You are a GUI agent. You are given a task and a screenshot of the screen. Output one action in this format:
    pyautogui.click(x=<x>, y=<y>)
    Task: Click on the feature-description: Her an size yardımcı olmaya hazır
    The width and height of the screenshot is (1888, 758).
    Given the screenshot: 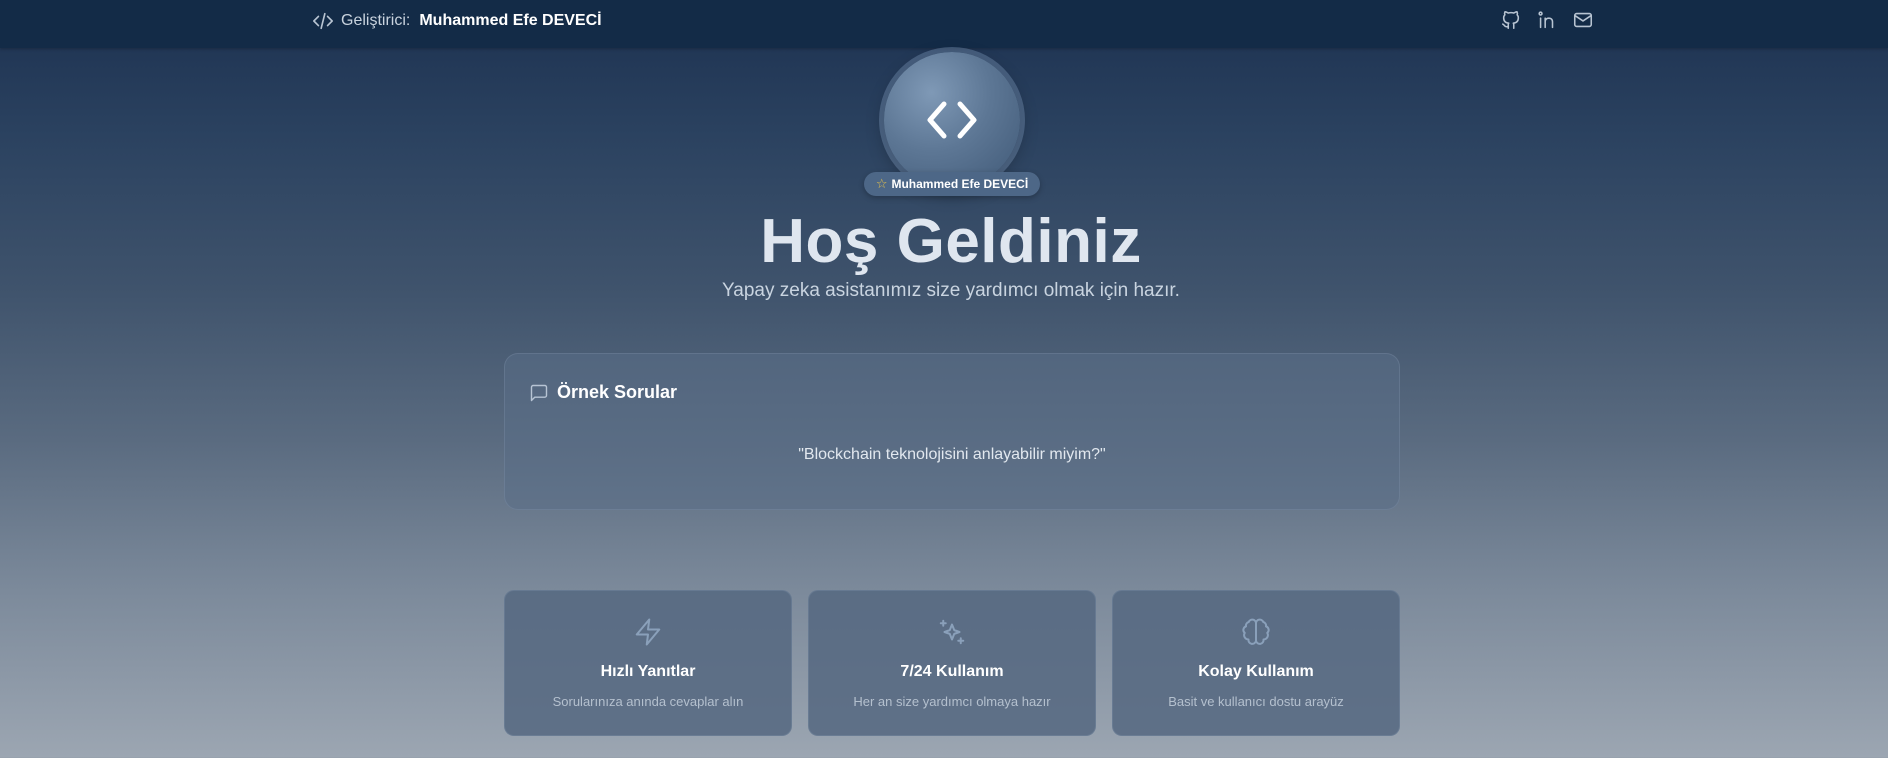 What is the action you would take?
    pyautogui.click(x=952, y=701)
    